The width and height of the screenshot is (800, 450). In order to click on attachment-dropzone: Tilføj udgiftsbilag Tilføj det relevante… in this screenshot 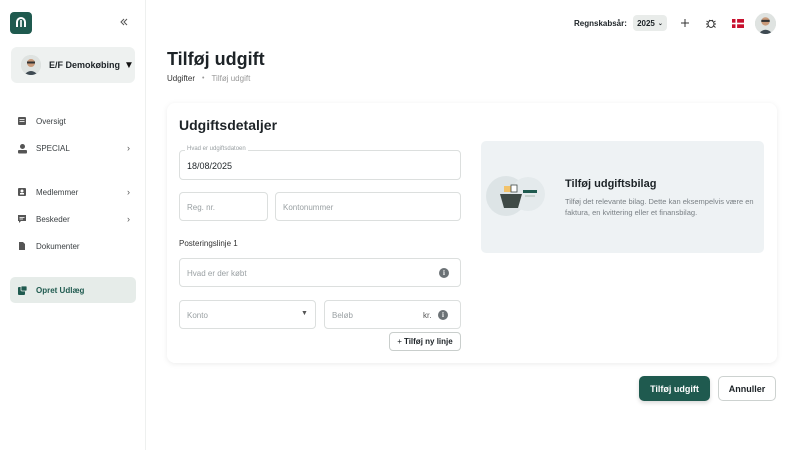, I will do `click(622, 197)`.